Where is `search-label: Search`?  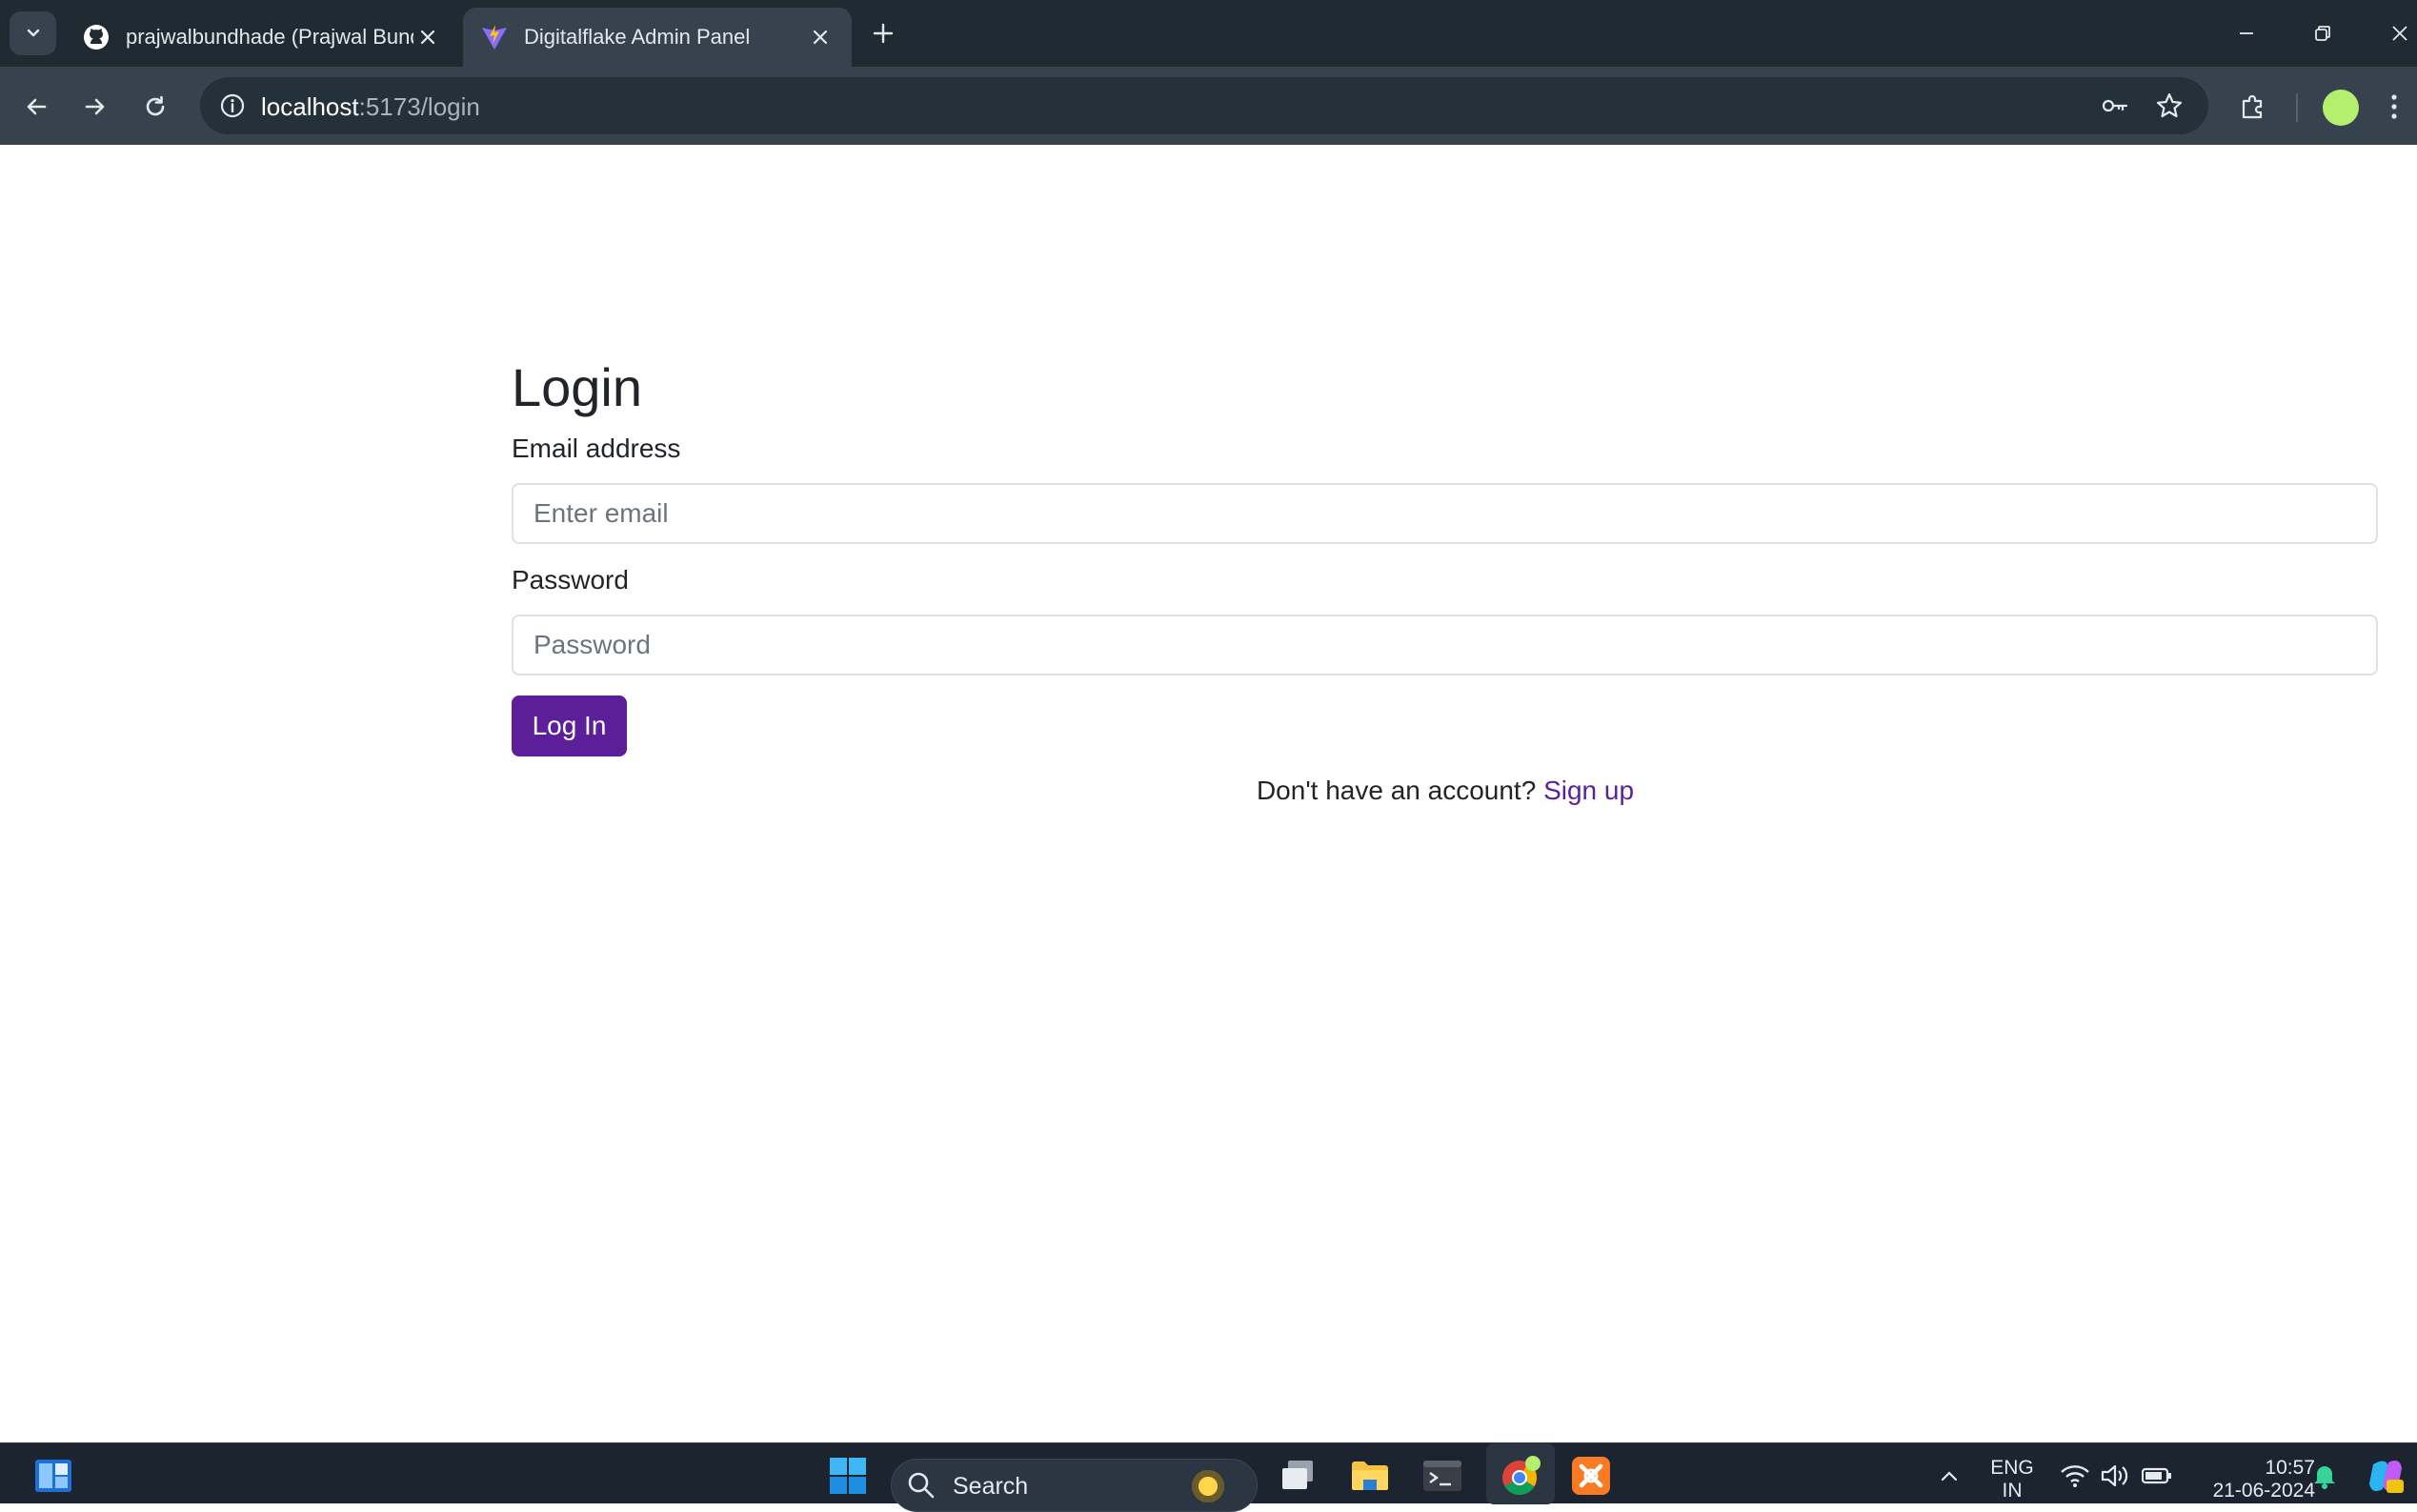 search-label: Search is located at coordinates (991, 1486).